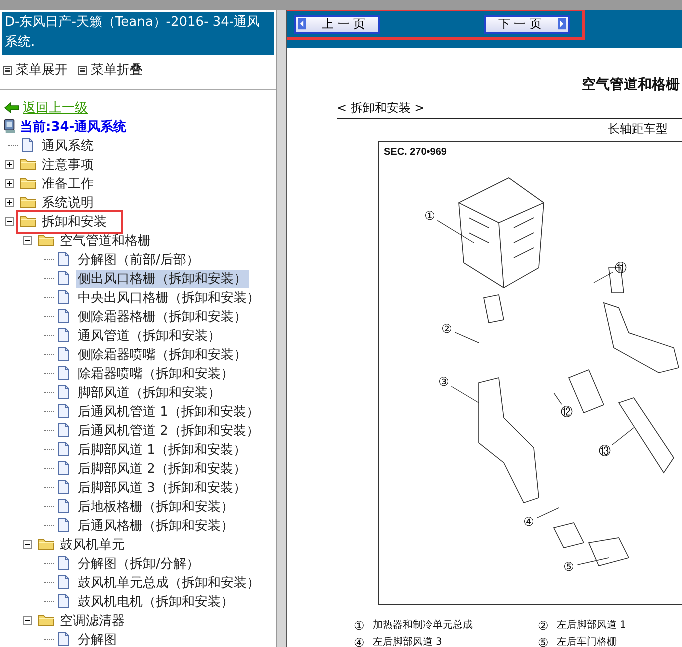 This screenshot has width=682, height=647. Describe the element at coordinates (567, 412) in the screenshot. I see `callout-number: ⑫` at that location.